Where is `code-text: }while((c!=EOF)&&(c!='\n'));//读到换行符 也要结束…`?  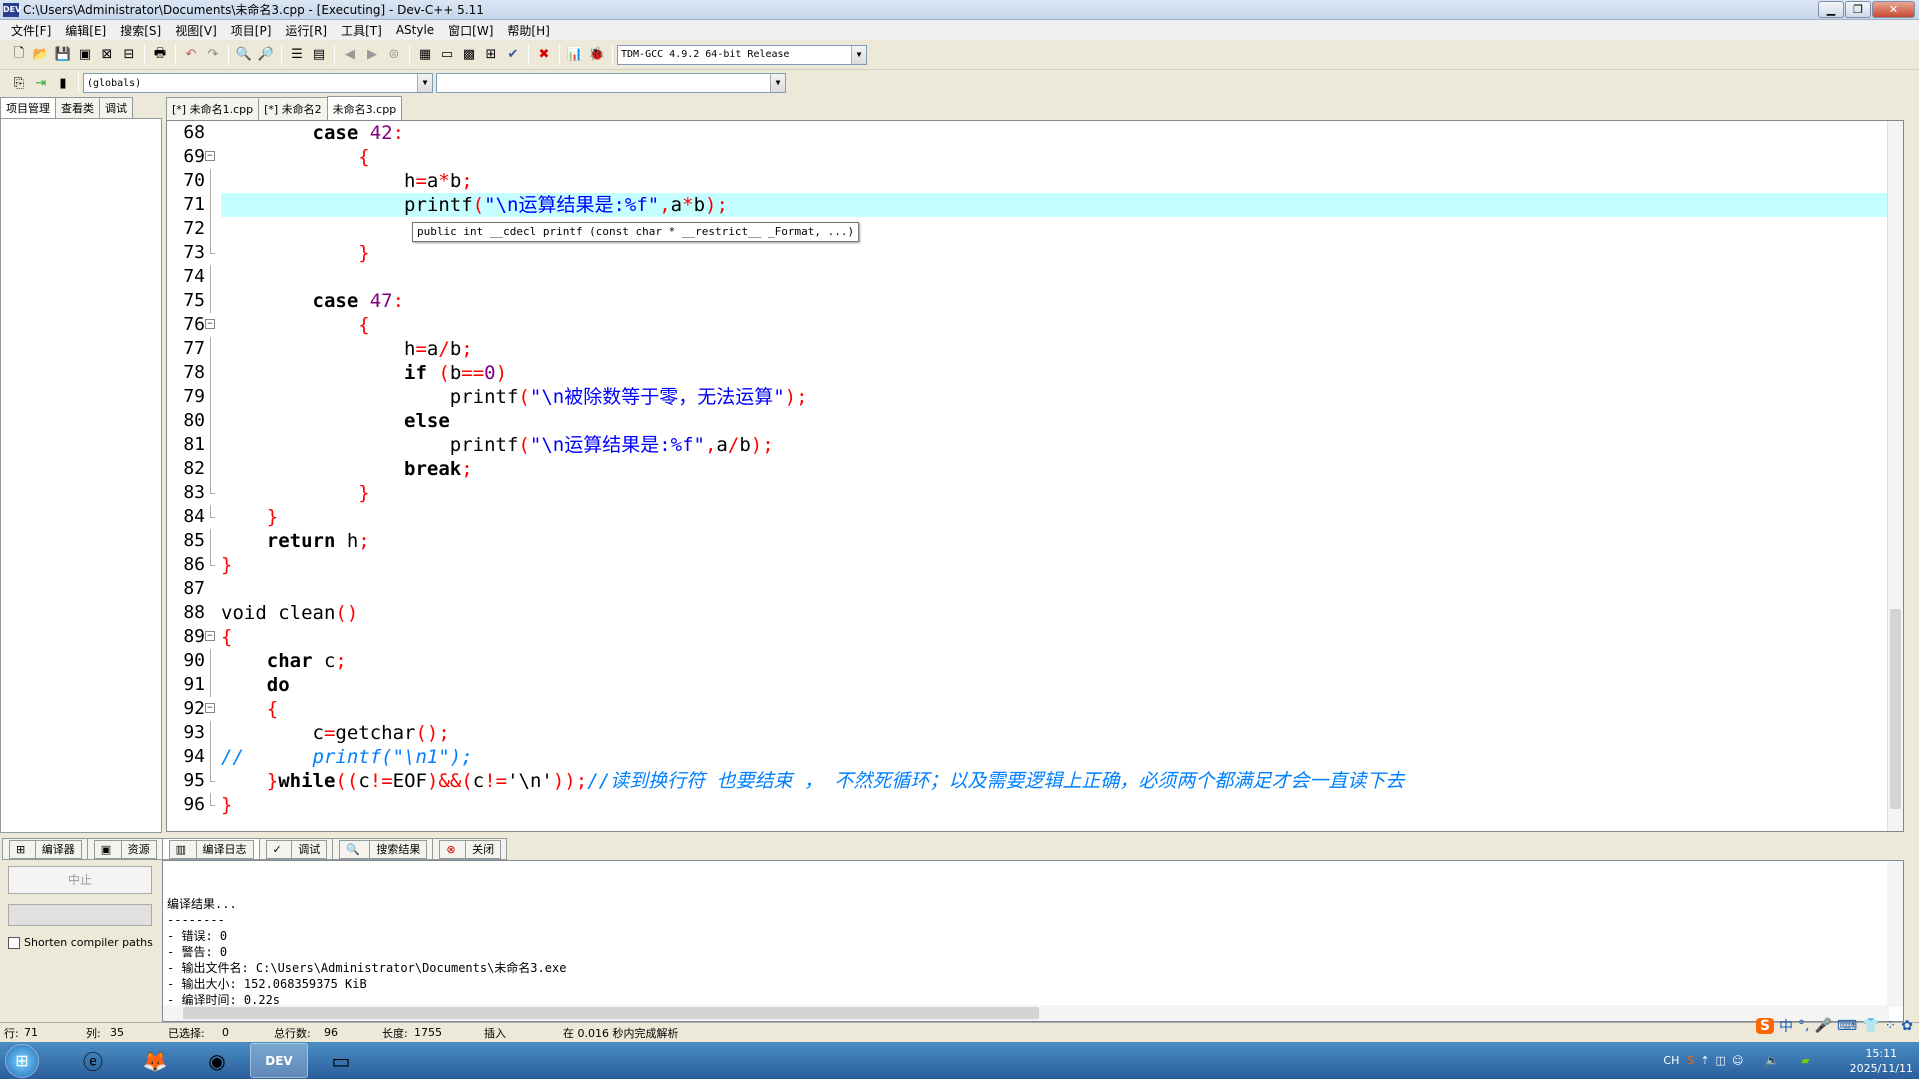
code-text: }while((c!=EOF)&&(c!='\n'));//读到换行符 也要结束… is located at coordinates (1057, 781).